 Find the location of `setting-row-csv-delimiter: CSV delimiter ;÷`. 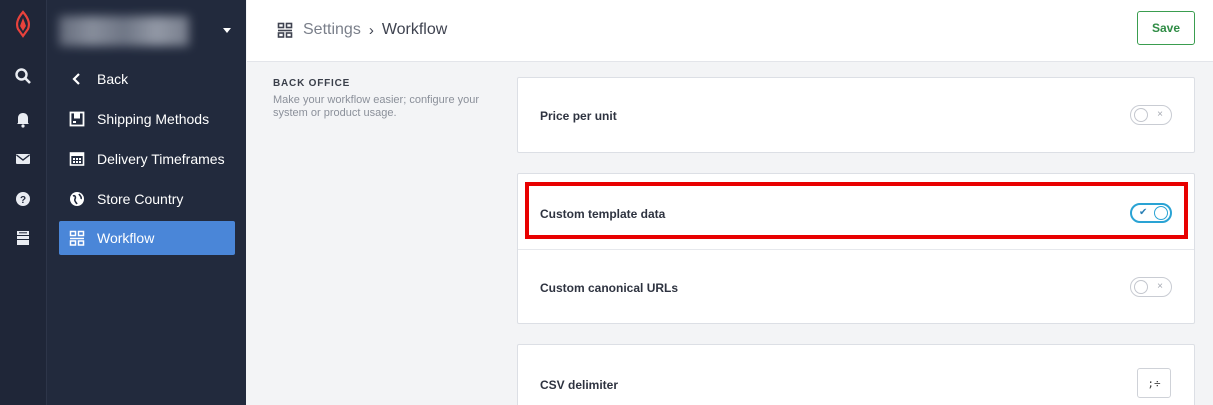

setting-row-csv-delimiter: CSV delimiter ;÷ is located at coordinates (856, 375).